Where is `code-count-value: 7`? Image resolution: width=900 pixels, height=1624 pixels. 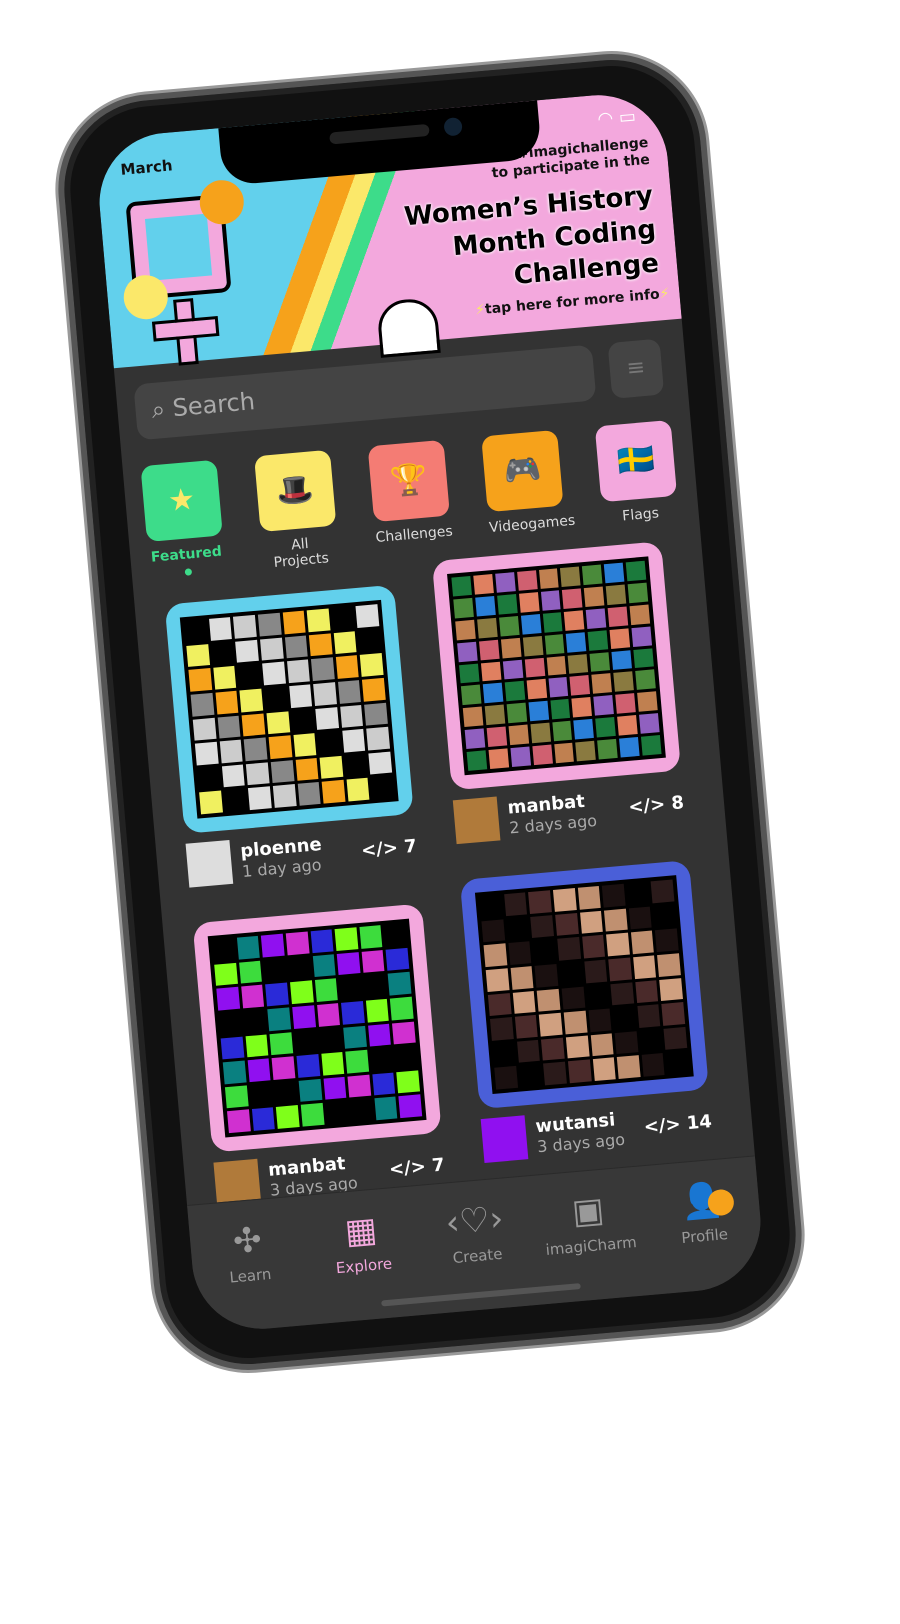
code-count-value: 7 is located at coordinates (410, 846).